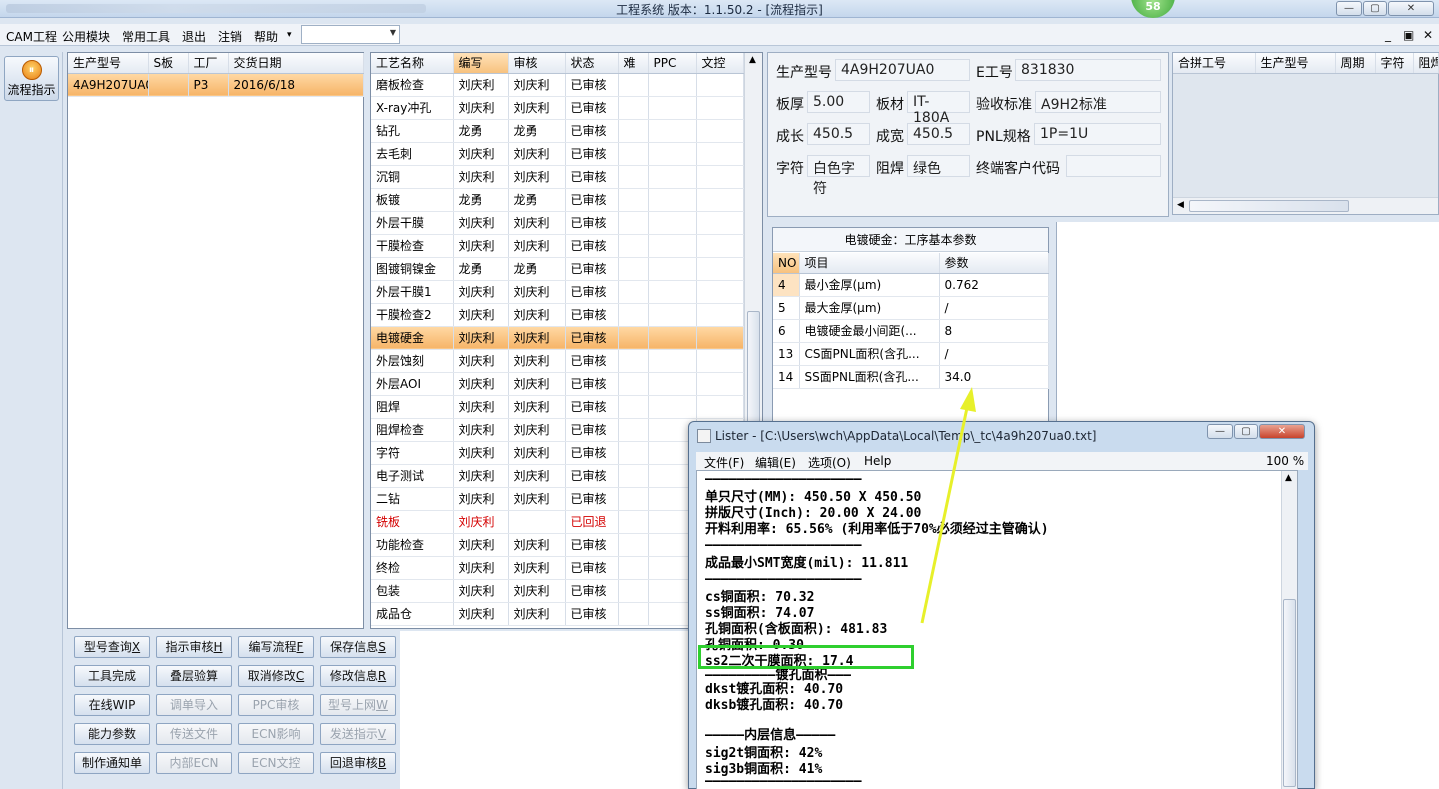  I want to click on model-field: 4A9H207UA0, so click(902, 70).